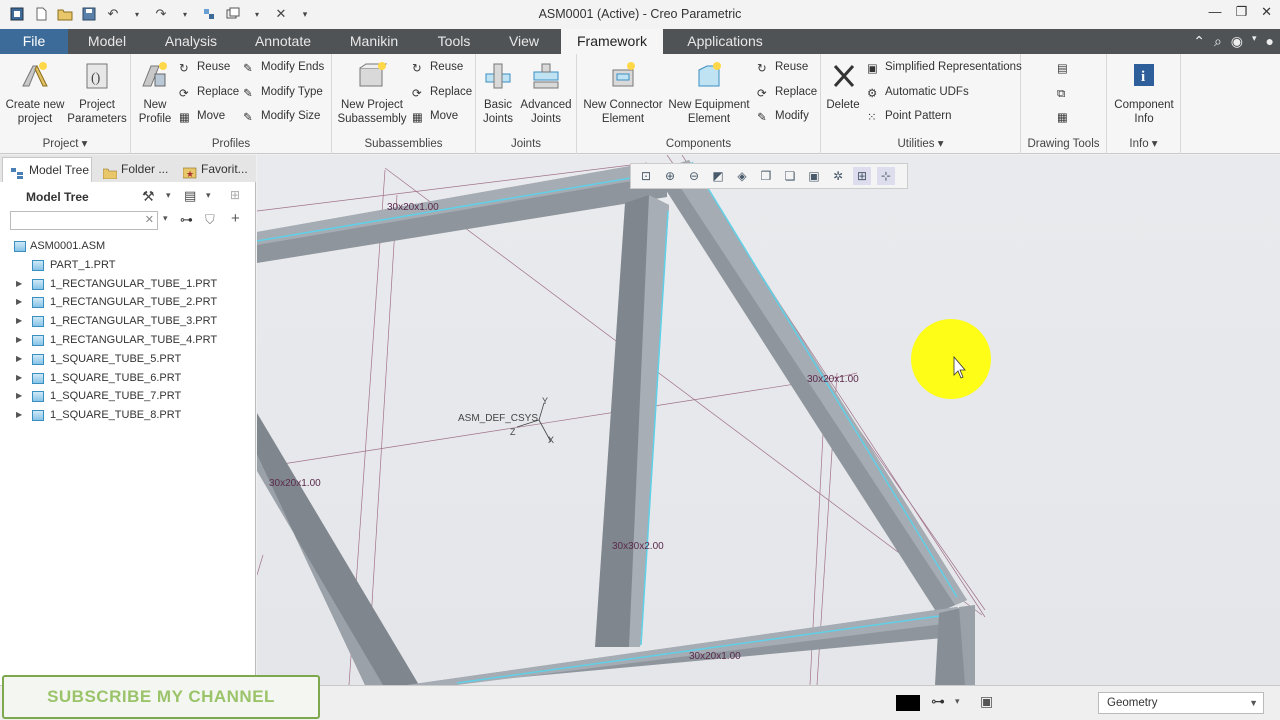 Image resolution: width=1280 pixels, height=720 pixels. Describe the element at coordinates (168, 195) in the screenshot. I see `settings-dropdown-icon: ▾` at that location.